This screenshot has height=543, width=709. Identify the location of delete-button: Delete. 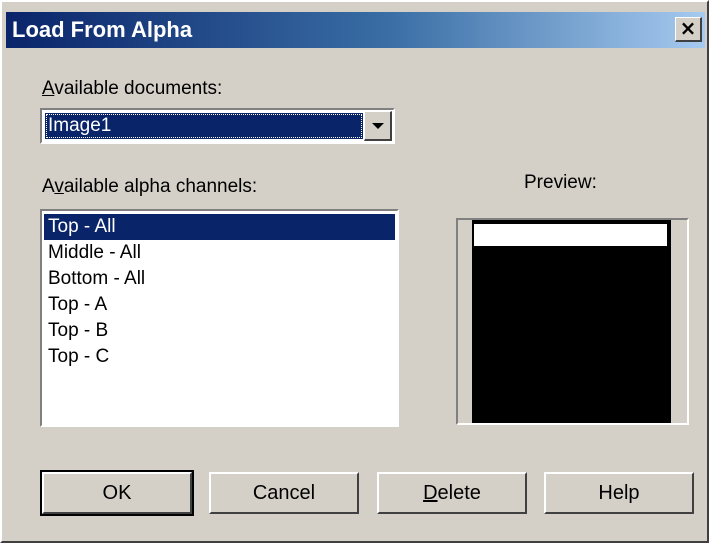
(452, 493).